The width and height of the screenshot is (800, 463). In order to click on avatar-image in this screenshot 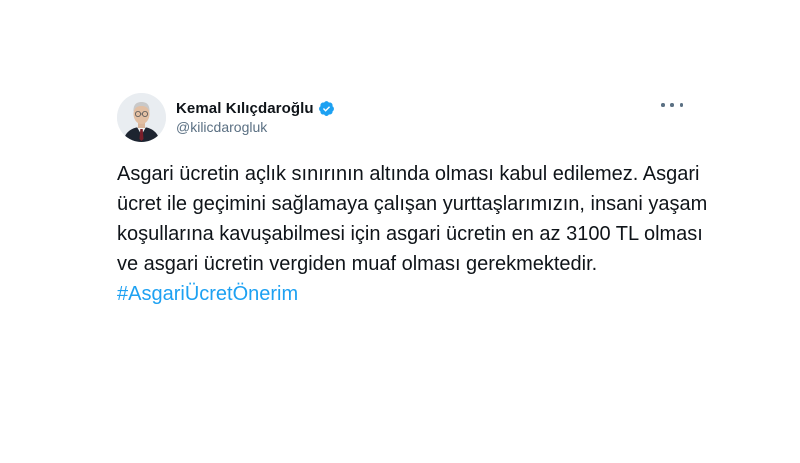, I will do `click(141, 117)`.